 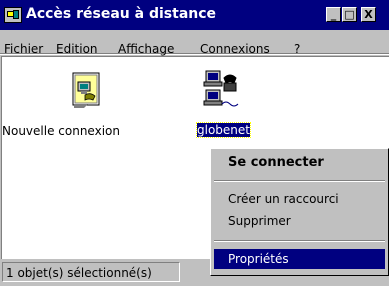 I want to click on minimize-button: _, so click(x=333, y=14).